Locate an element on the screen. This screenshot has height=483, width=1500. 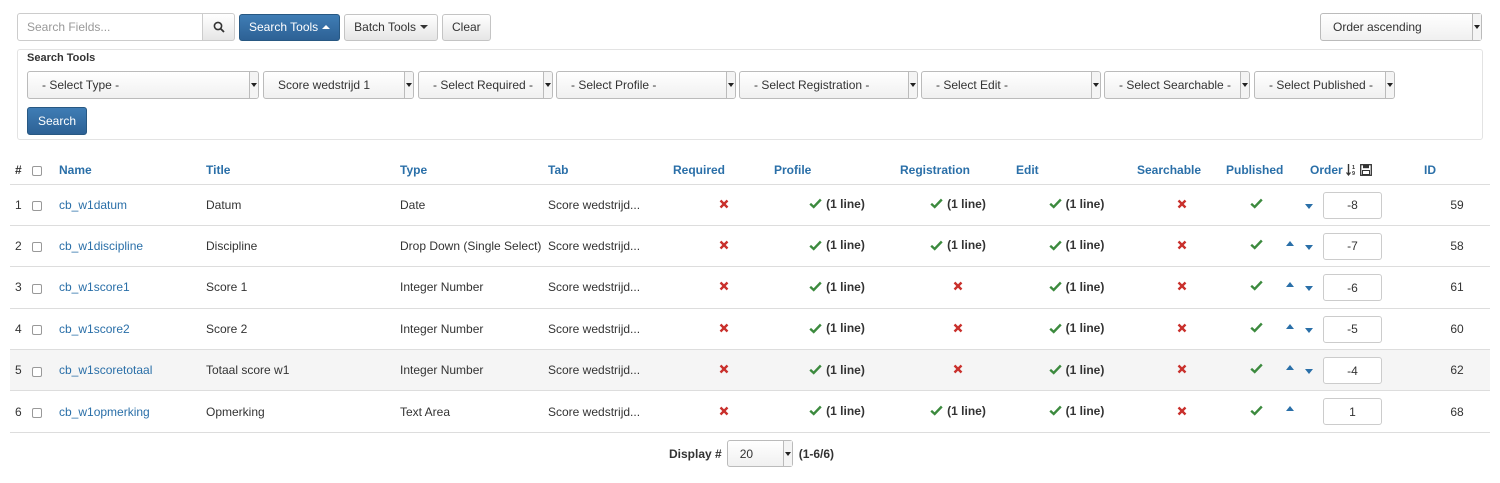
col-edit: Edit is located at coordinates (1076, 170).